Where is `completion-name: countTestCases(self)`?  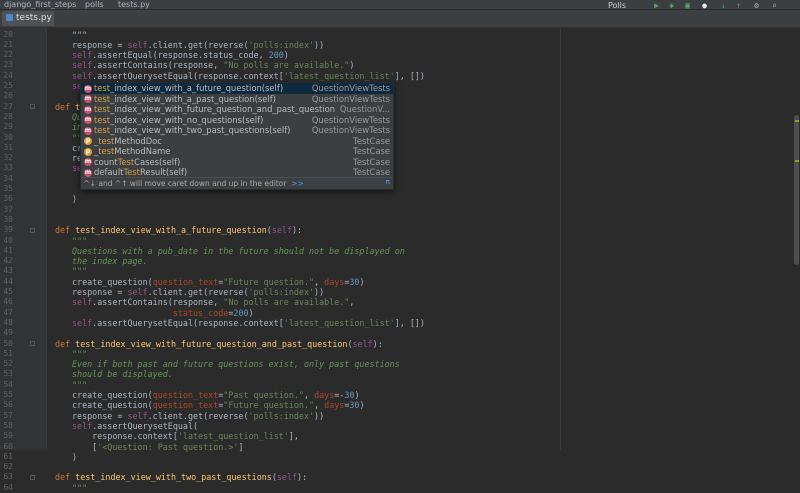
completion-name: countTestCases(self) is located at coordinates (137, 161).